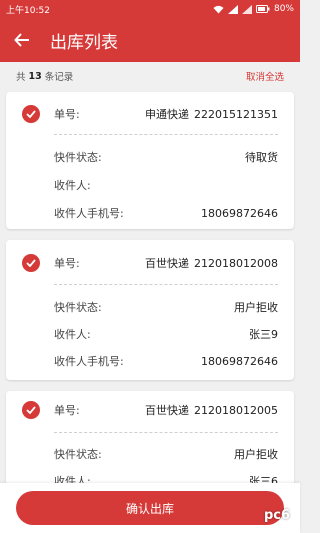 The width and height of the screenshot is (320, 533). What do you see at coordinates (59, 77) in the screenshot?
I see `summary-suffix: 条记录` at bounding box center [59, 77].